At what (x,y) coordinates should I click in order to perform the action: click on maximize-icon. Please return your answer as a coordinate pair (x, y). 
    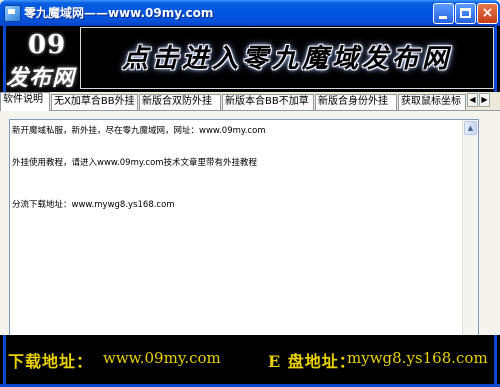
    Looking at the image, I should click on (465, 13).